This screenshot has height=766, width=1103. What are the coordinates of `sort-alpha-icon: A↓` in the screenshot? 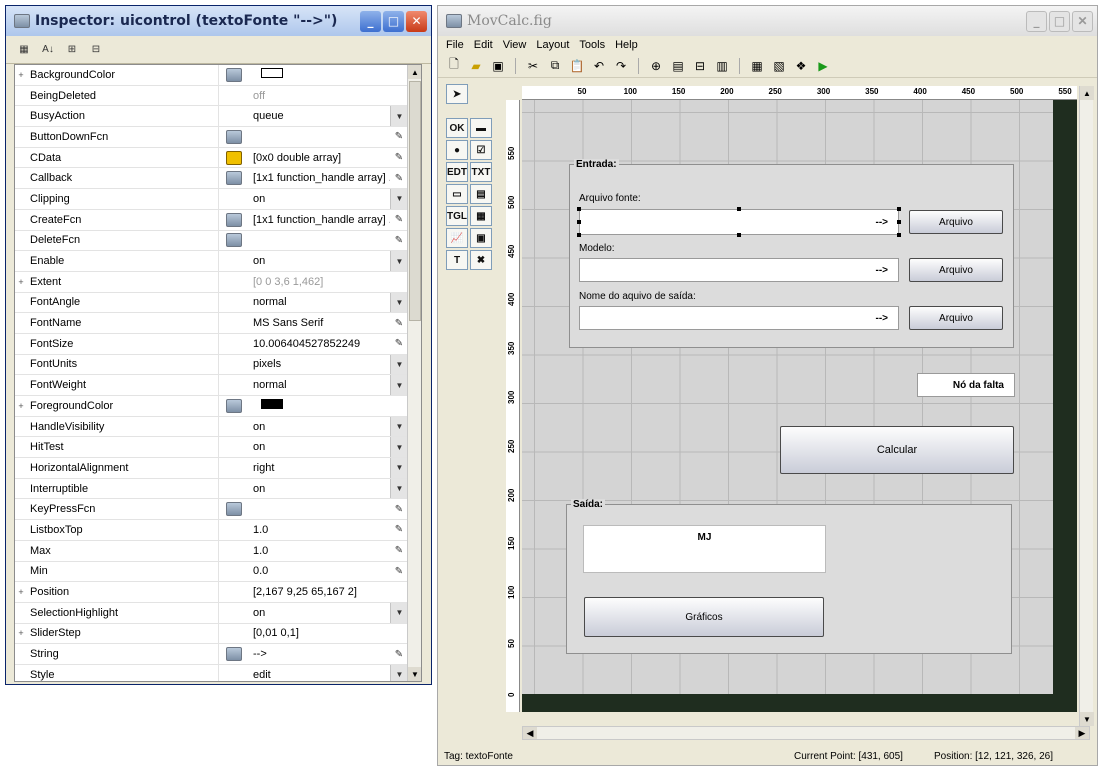 It's located at (48, 50).